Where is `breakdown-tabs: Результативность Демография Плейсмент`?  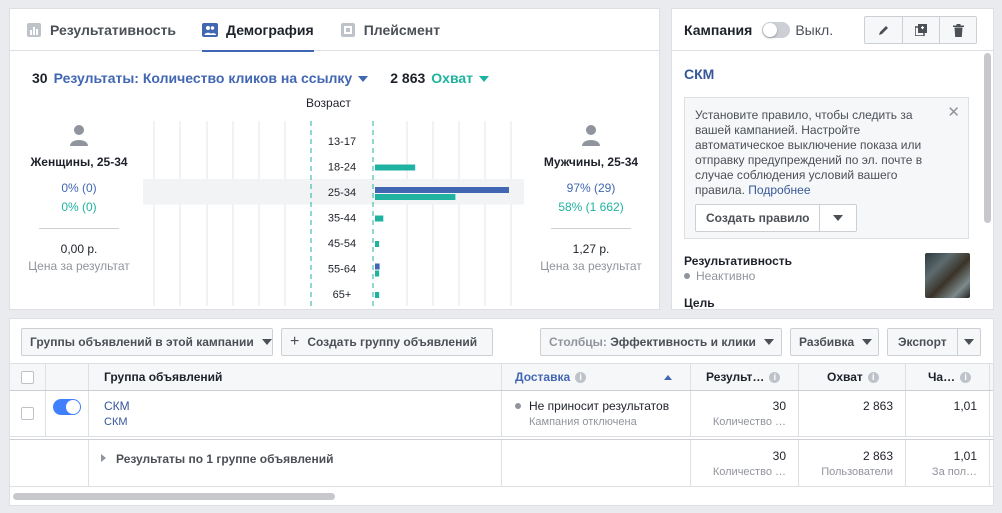 breakdown-tabs: Результативность Демография Плейсмент is located at coordinates (334, 30).